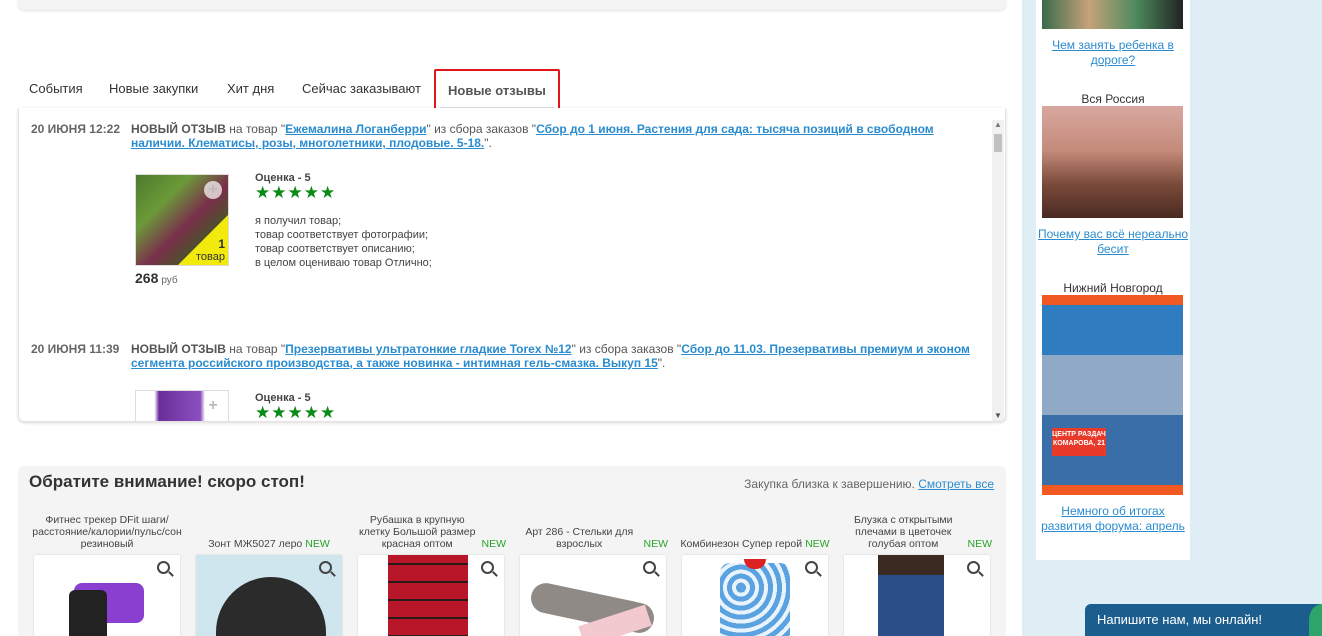 The width and height of the screenshot is (1322, 636). What do you see at coordinates (1113, 99) in the screenshot?
I see `region-label: Вся Россия` at bounding box center [1113, 99].